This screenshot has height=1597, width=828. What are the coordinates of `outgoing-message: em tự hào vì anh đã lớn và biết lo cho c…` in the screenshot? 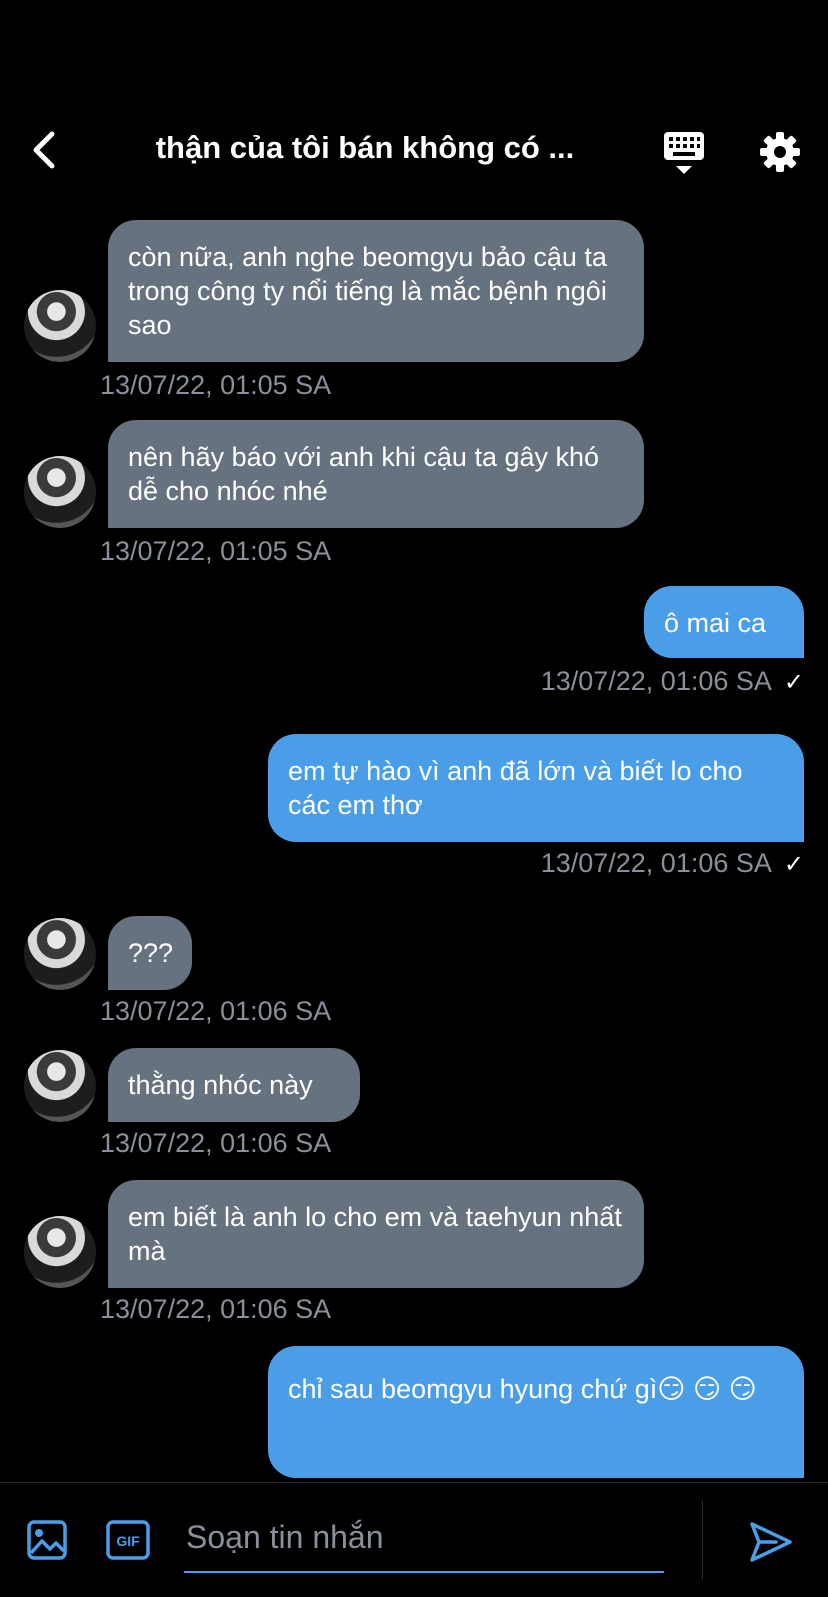 It's located at (536, 788).